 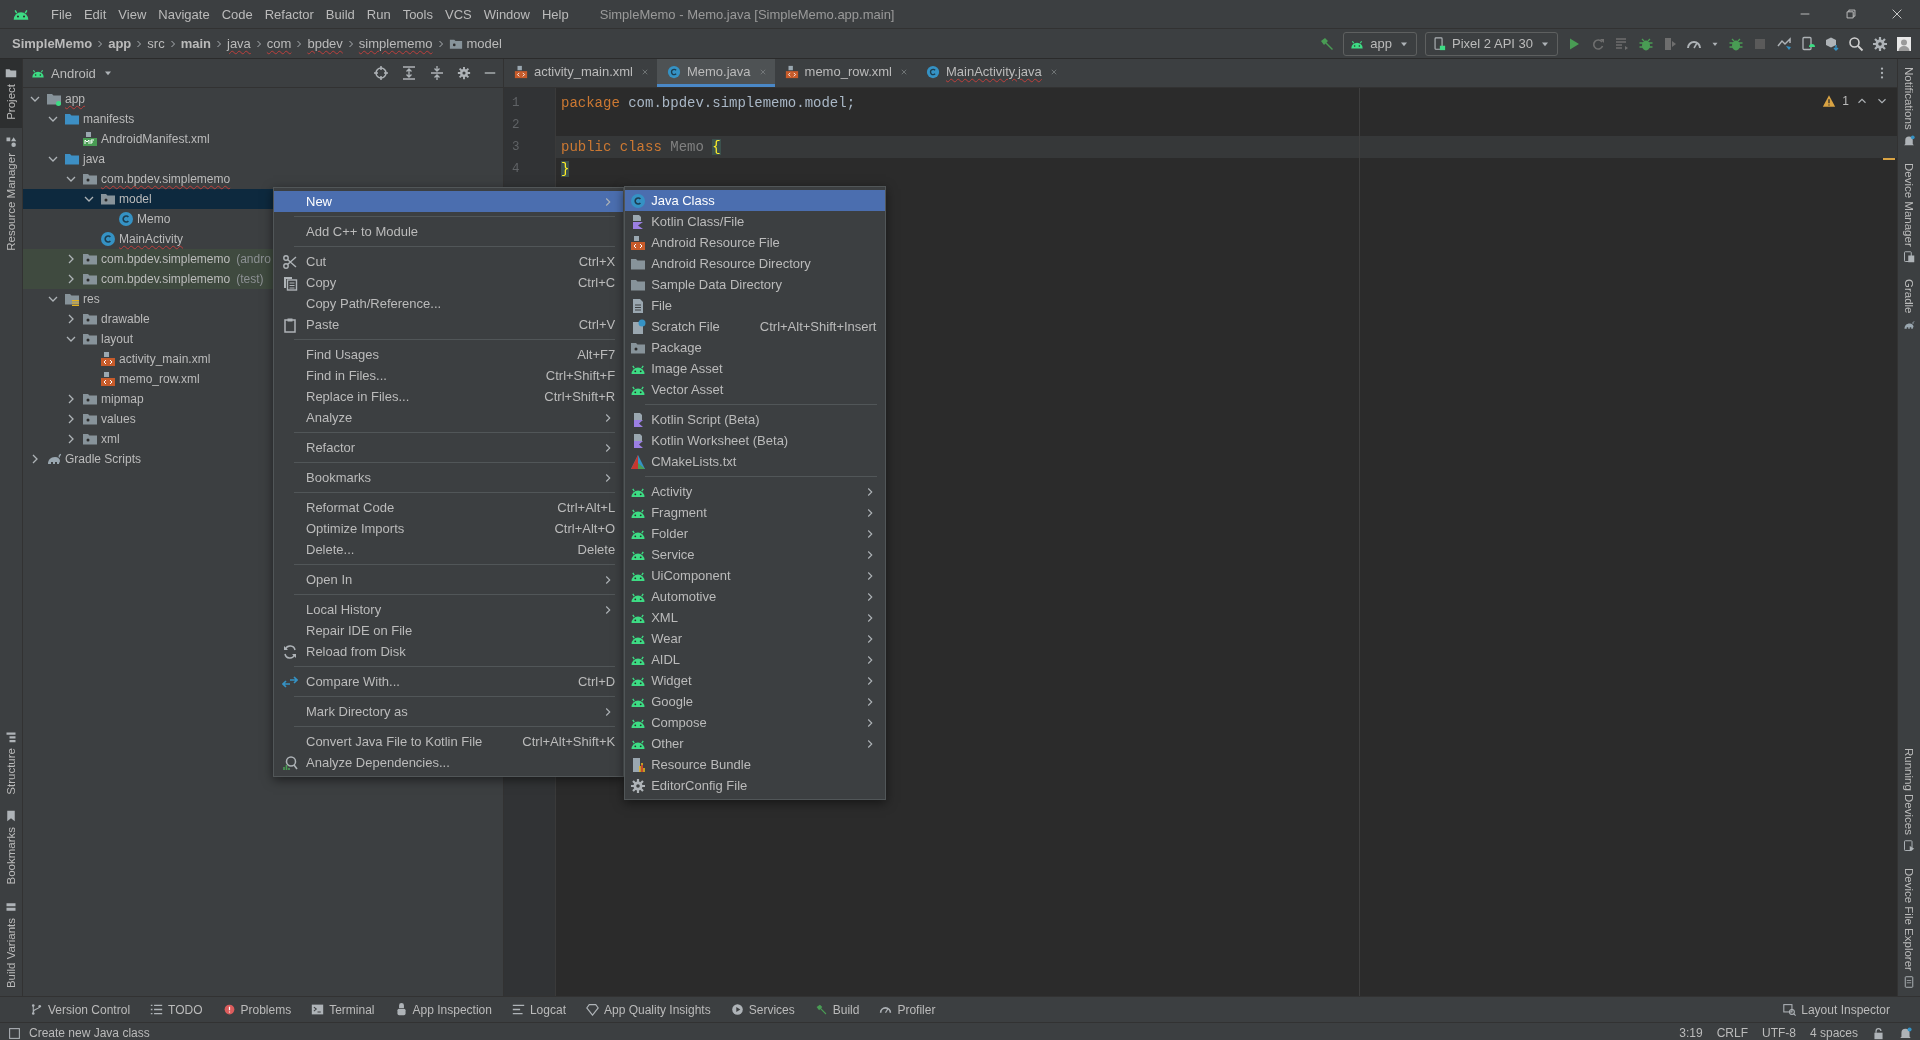 I want to click on menu-item: Compose, so click(x=755, y=722).